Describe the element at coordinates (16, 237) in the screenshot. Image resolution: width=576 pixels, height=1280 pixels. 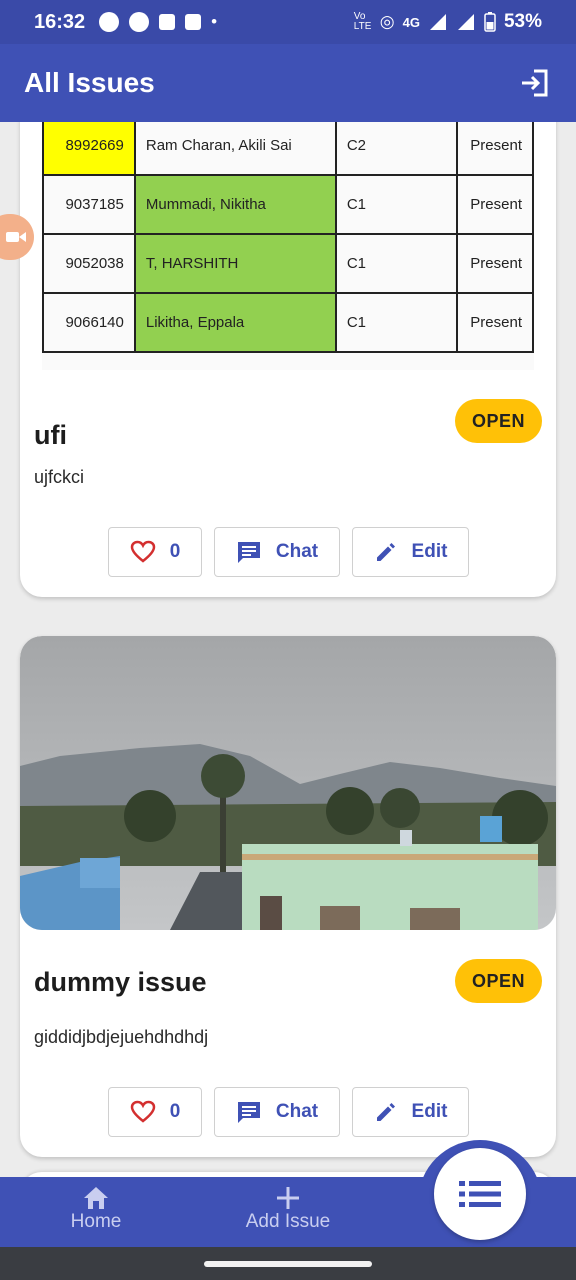
I see `video-camera-icon` at that location.